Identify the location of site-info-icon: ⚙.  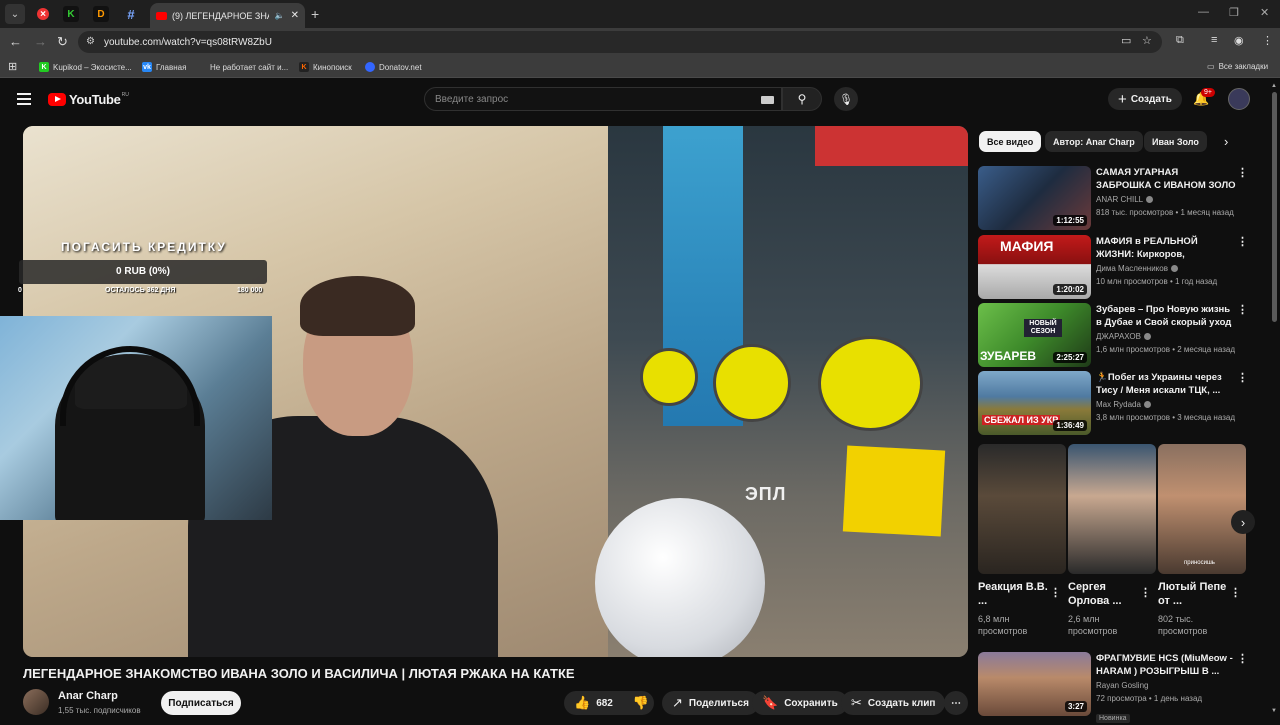
(90, 41).